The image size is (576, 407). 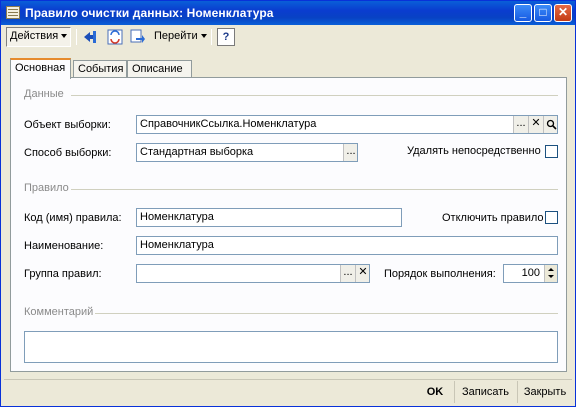 What do you see at coordinates (551, 269) in the screenshot?
I see `spin-up-icon` at bounding box center [551, 269].